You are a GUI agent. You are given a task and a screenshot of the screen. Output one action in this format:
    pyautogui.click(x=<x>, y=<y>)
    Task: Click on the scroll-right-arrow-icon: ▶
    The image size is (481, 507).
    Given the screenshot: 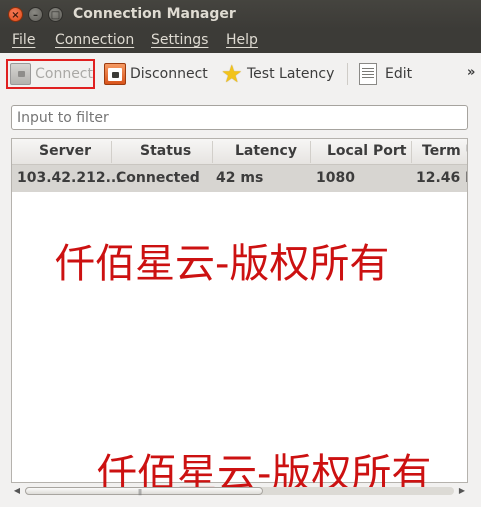 What is the action you would take?
    pyautogui.click(x=462, y=491)
    